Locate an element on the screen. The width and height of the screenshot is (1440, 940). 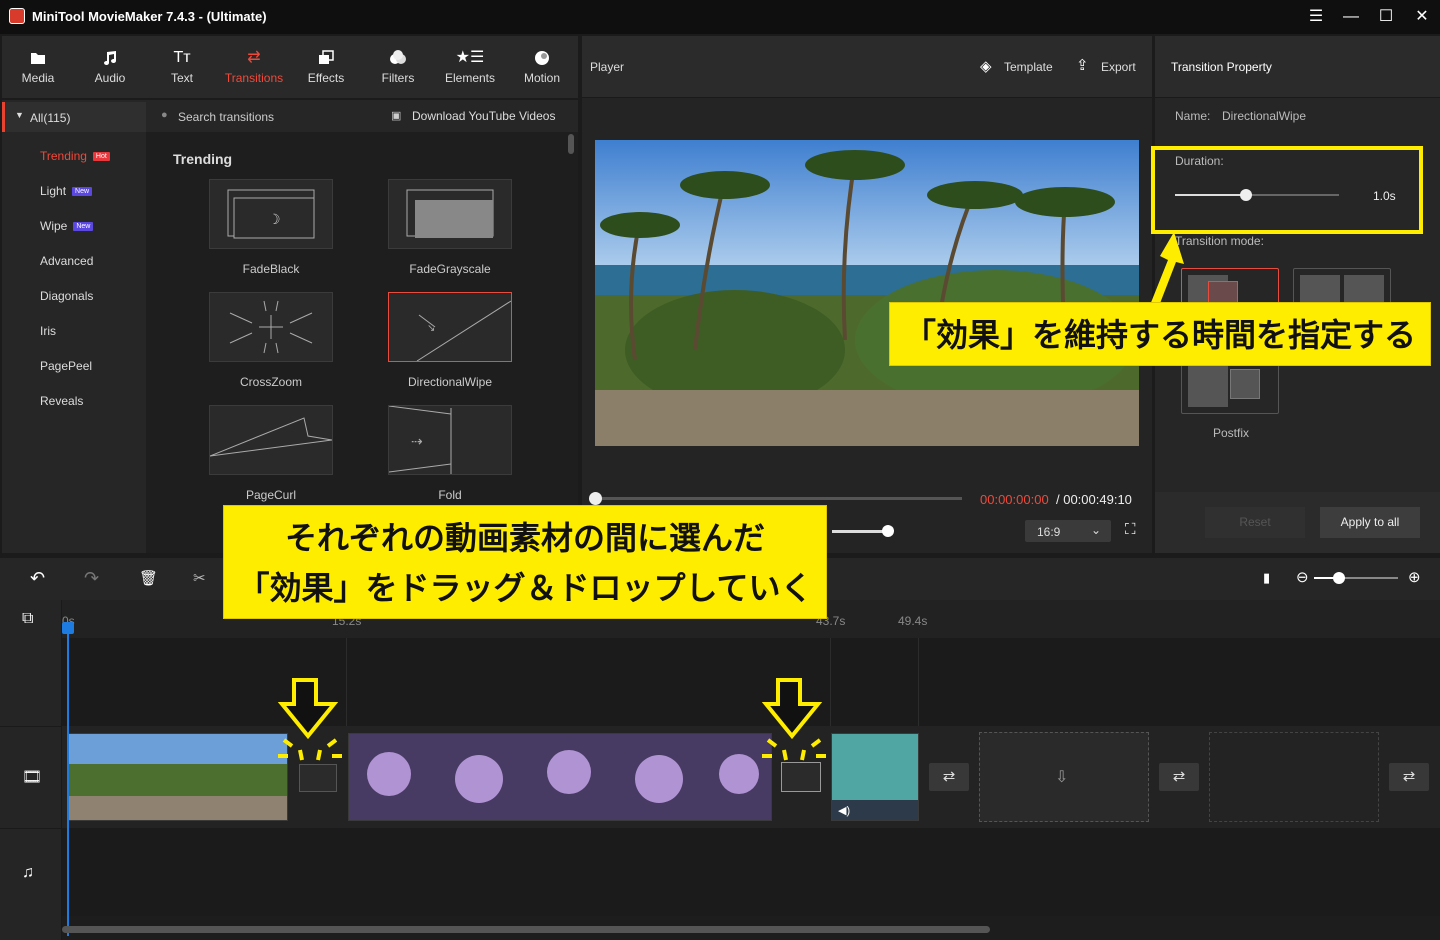
timeline-scrollbar is located at coordinates (526, 929).